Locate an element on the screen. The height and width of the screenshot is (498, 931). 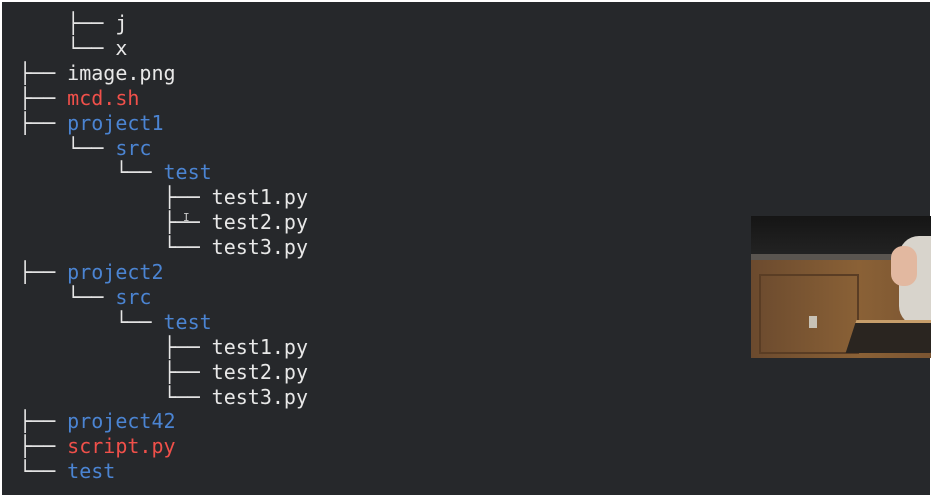
tree-row: ├── j is located at coordinates (73, 23).